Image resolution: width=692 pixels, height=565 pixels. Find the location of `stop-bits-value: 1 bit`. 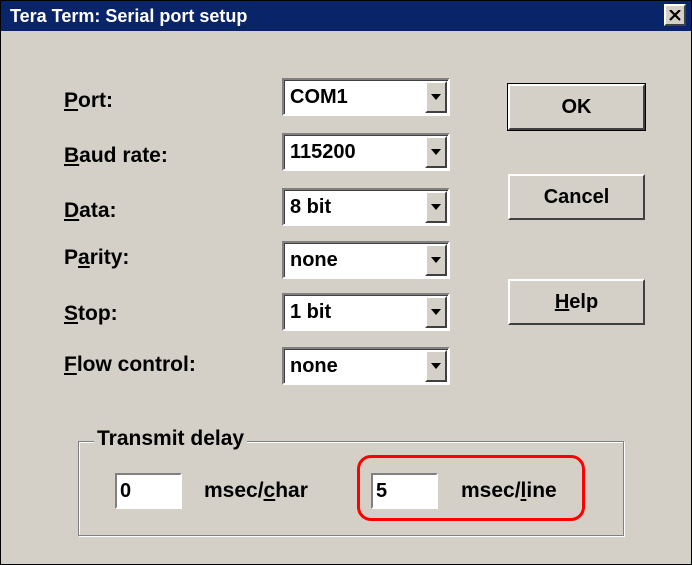

stop-bits-value: 1 bit is located at coordinates (311, 311).